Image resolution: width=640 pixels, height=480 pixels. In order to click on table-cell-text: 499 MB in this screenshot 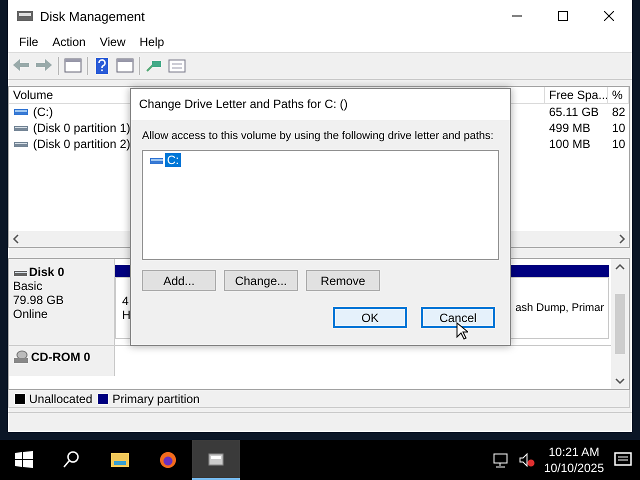, I will do `click(570, 128)`.